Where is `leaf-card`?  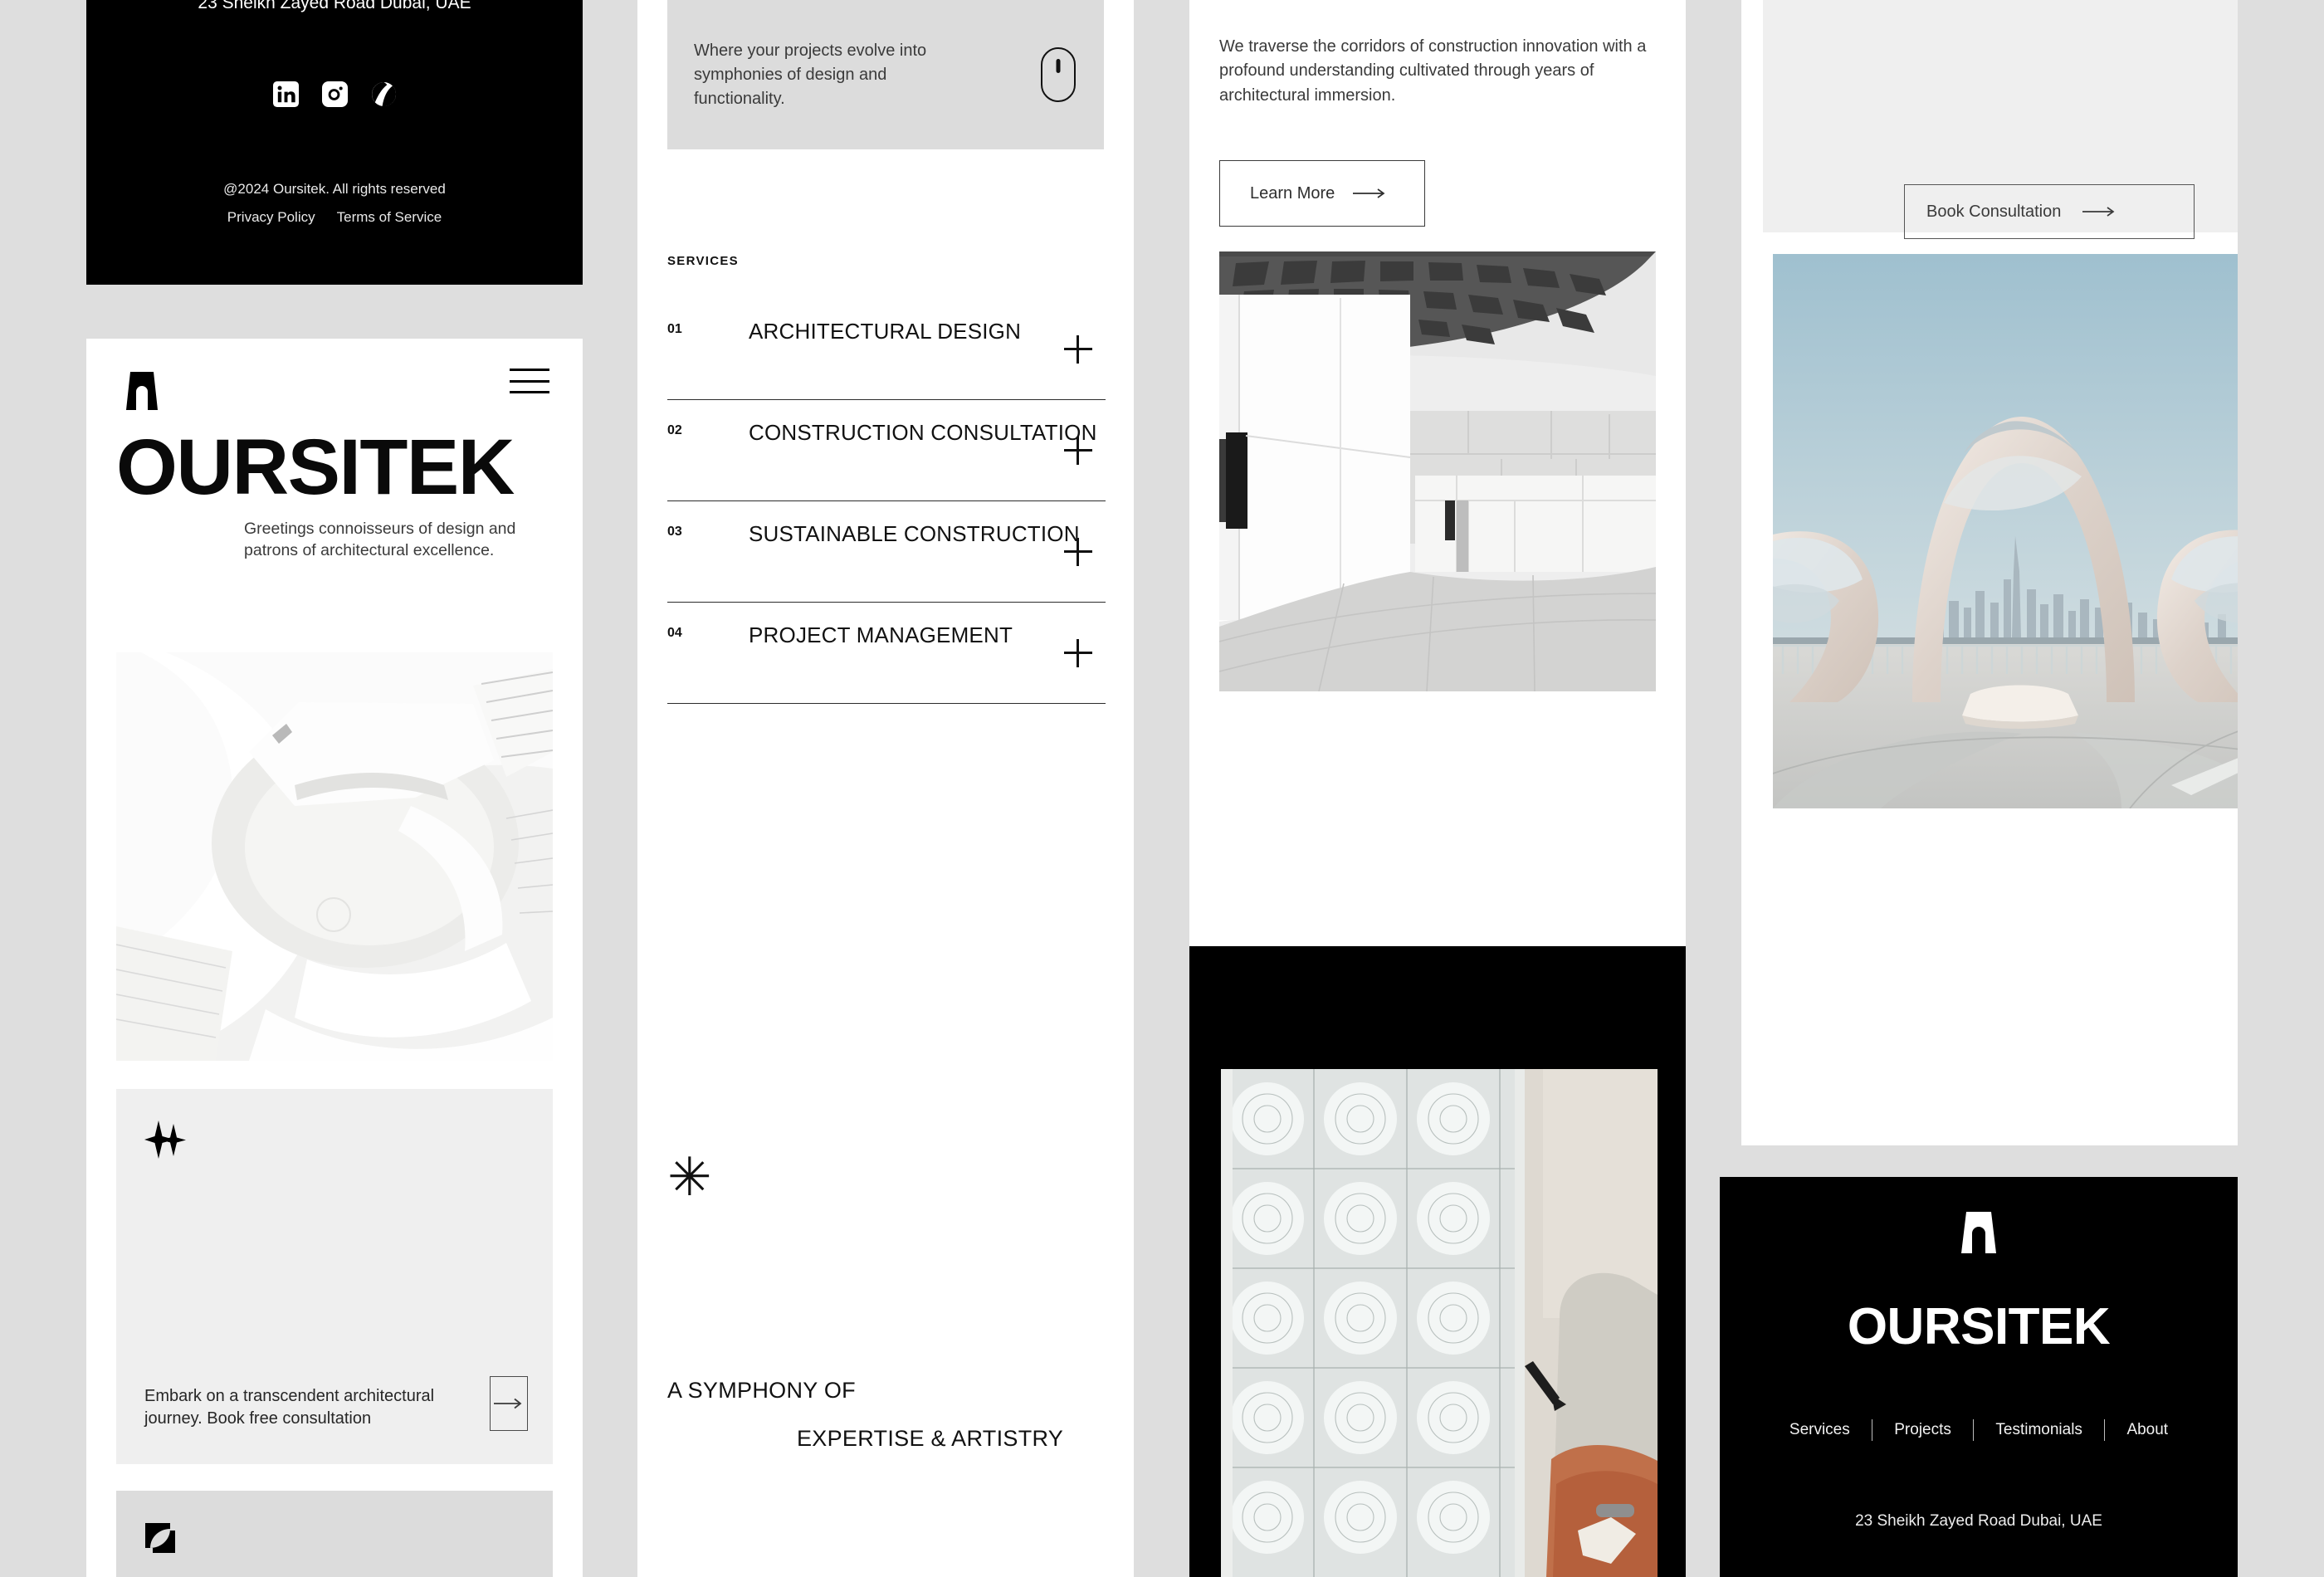 leaf-card is located at coordinates (335, 1534).